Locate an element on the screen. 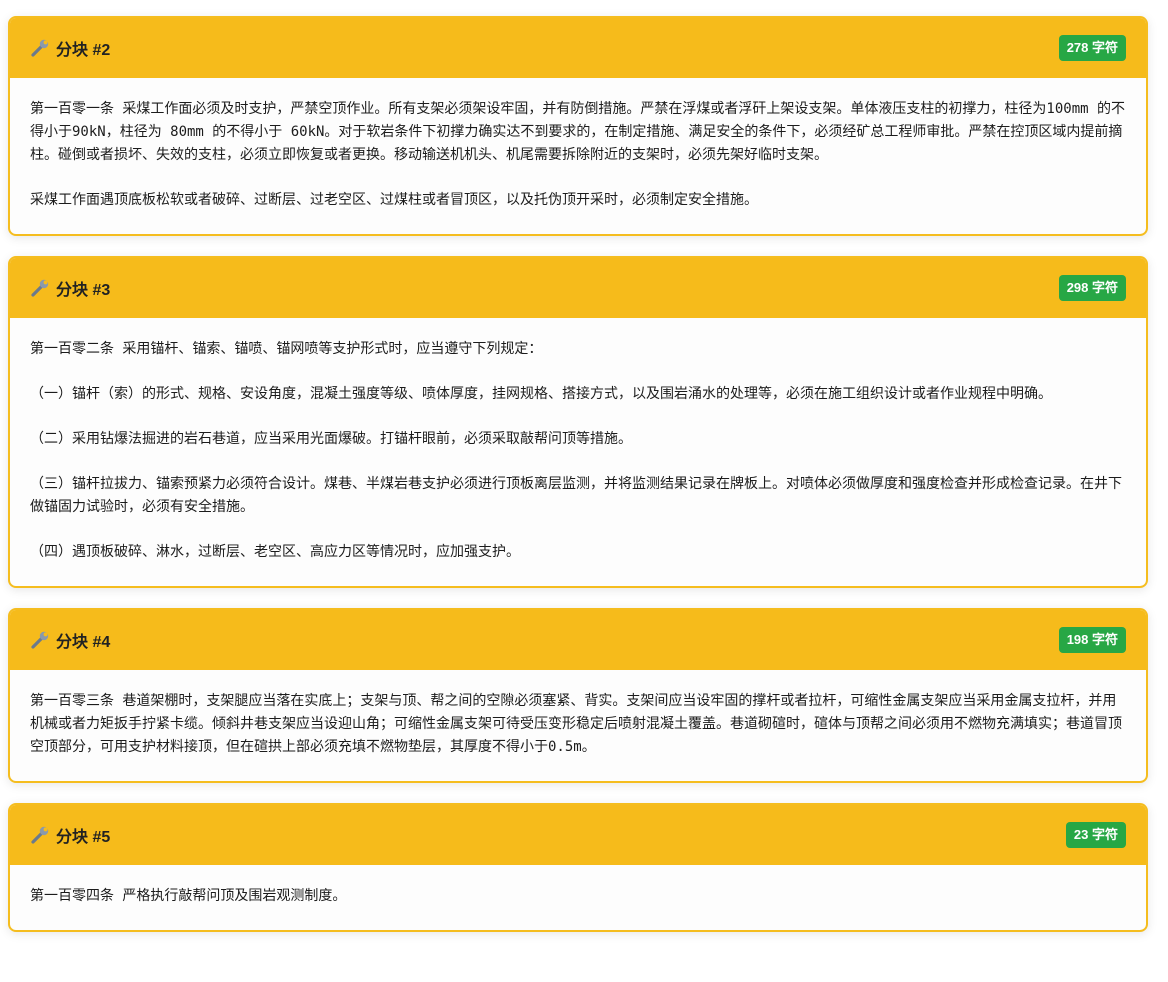 This screenshot has height=982, width=1168. chunk-header: 分块 #2 278 字符 is located at coordinates (578, 48).